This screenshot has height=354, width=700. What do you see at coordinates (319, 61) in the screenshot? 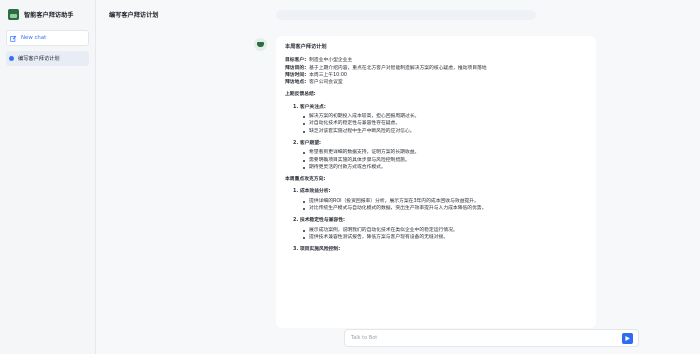
I see `info-row: 目标客户: 制造业中小型企业主` at bounding box center [319, 61].